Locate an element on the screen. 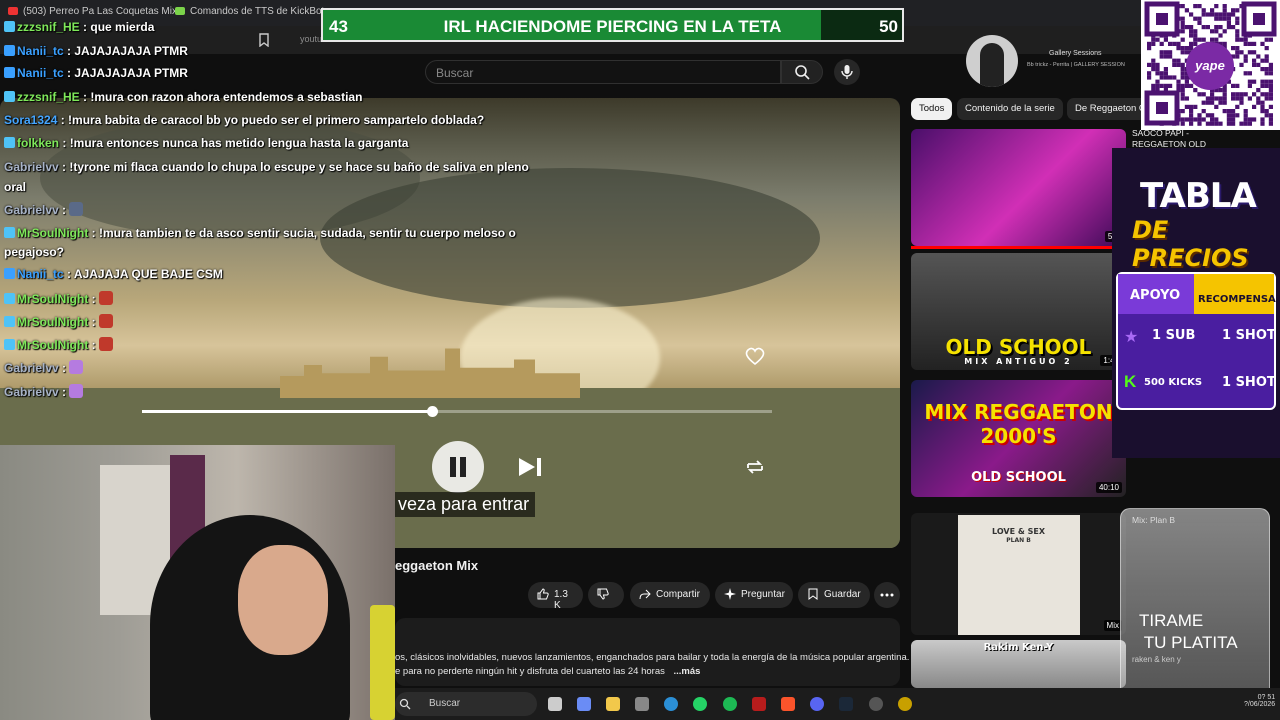 The height and width of the screenshot is (720, 1280). youtube-icon is located at coordinates (13, 11).